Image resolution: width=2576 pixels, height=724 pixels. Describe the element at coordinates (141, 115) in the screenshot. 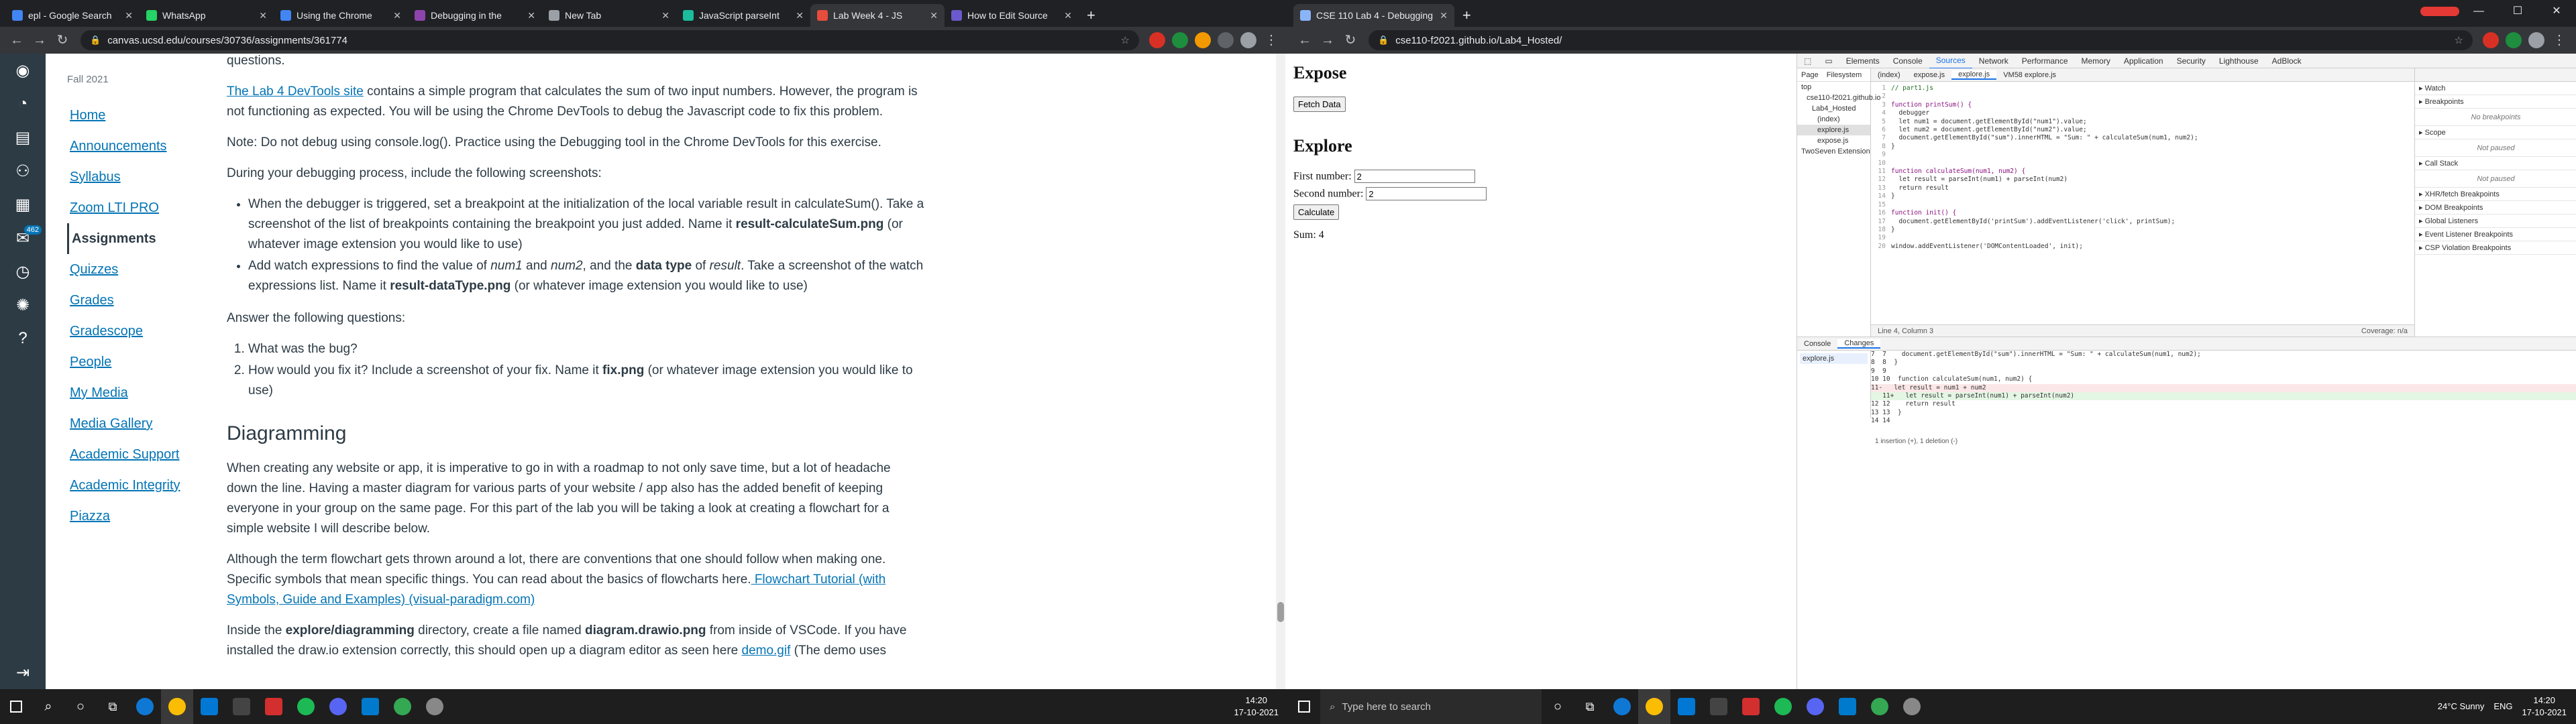

I see `course-nav-item: Home` at that location.